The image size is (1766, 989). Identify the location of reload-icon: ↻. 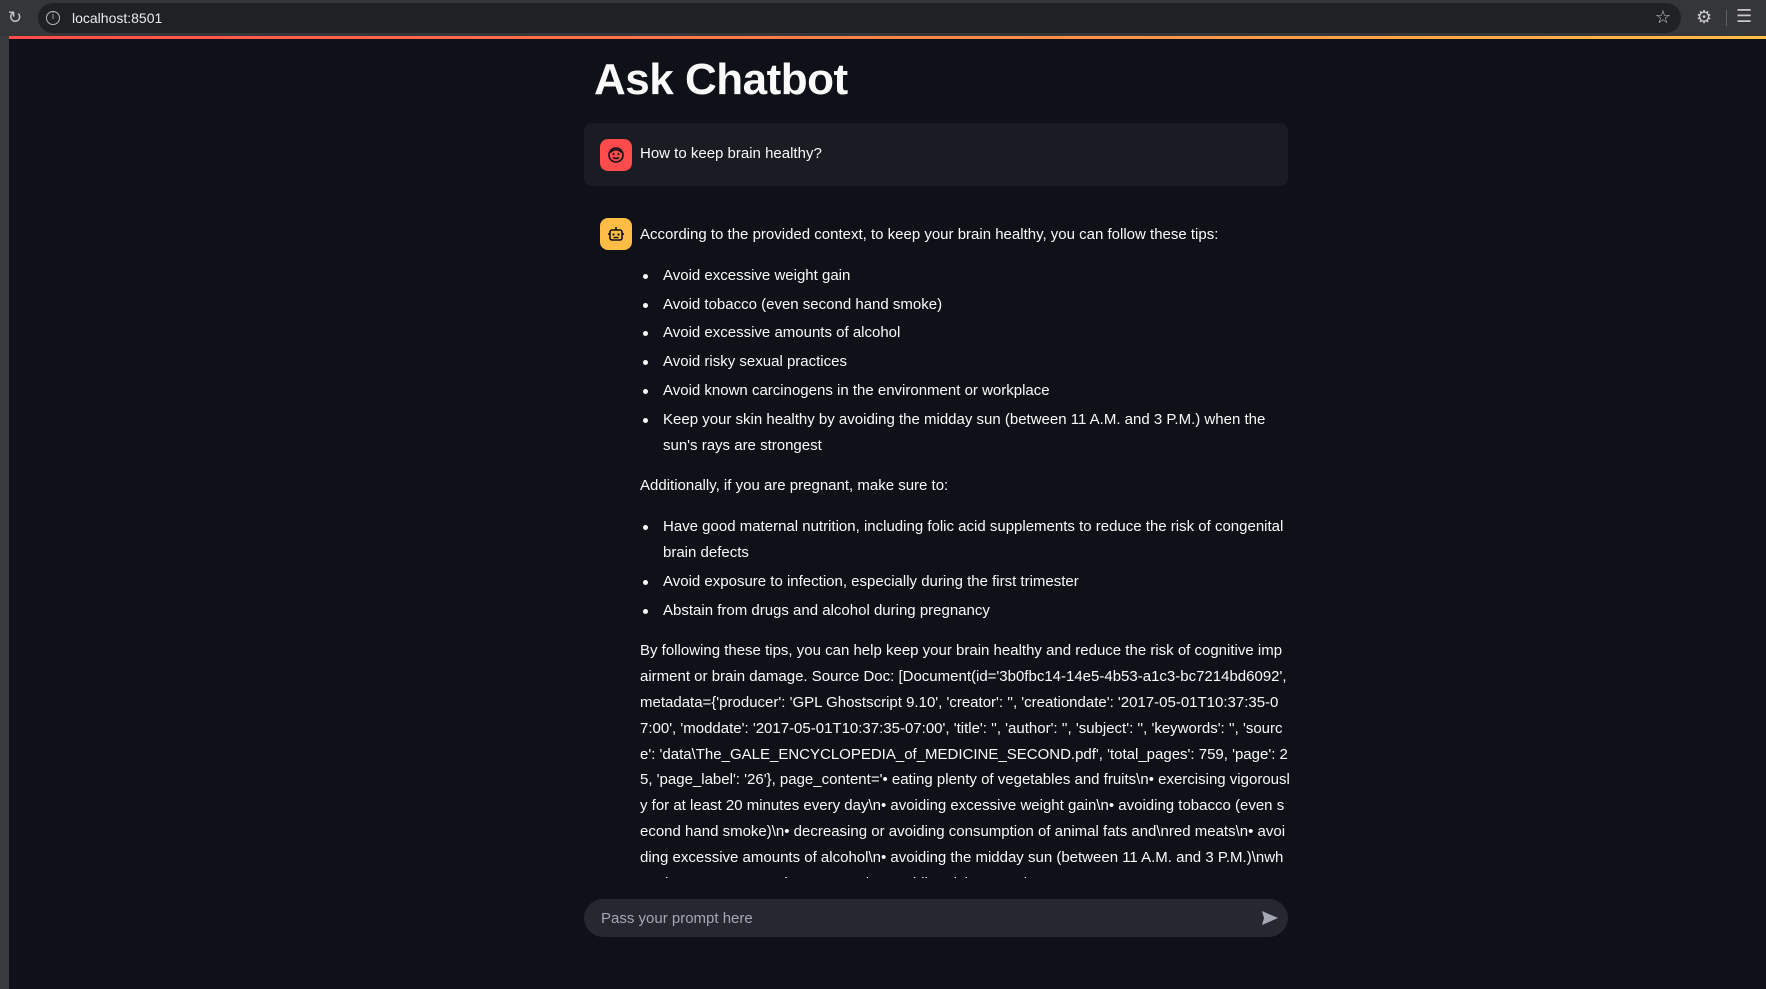
(15, 18).